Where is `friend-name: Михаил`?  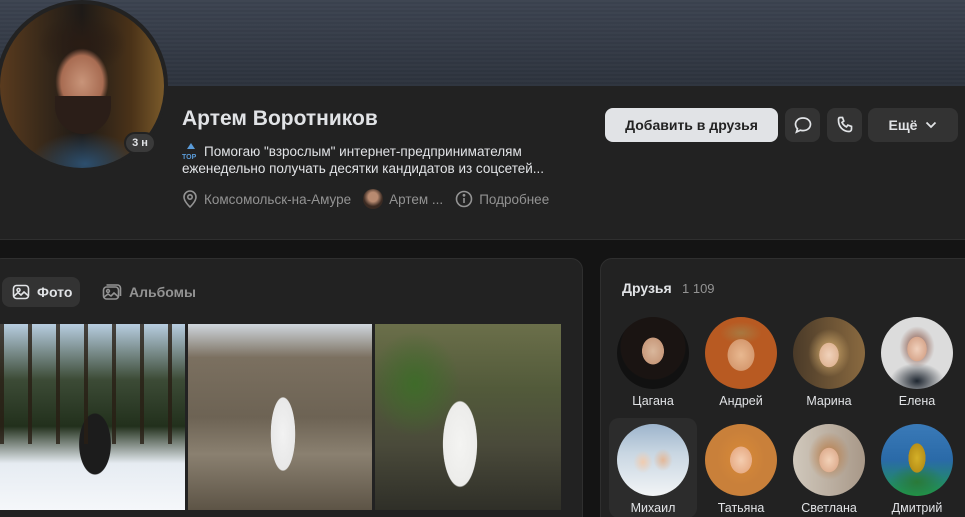 friend-name: Михаил is located at coordinates (653, 508).